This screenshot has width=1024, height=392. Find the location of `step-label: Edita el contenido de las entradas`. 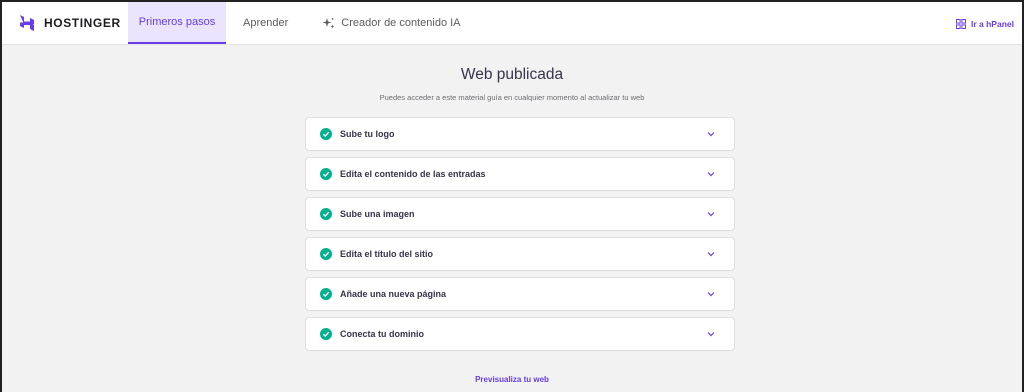

step-label: Edita el contenido de las entradas is located at coordinates (413, 174).